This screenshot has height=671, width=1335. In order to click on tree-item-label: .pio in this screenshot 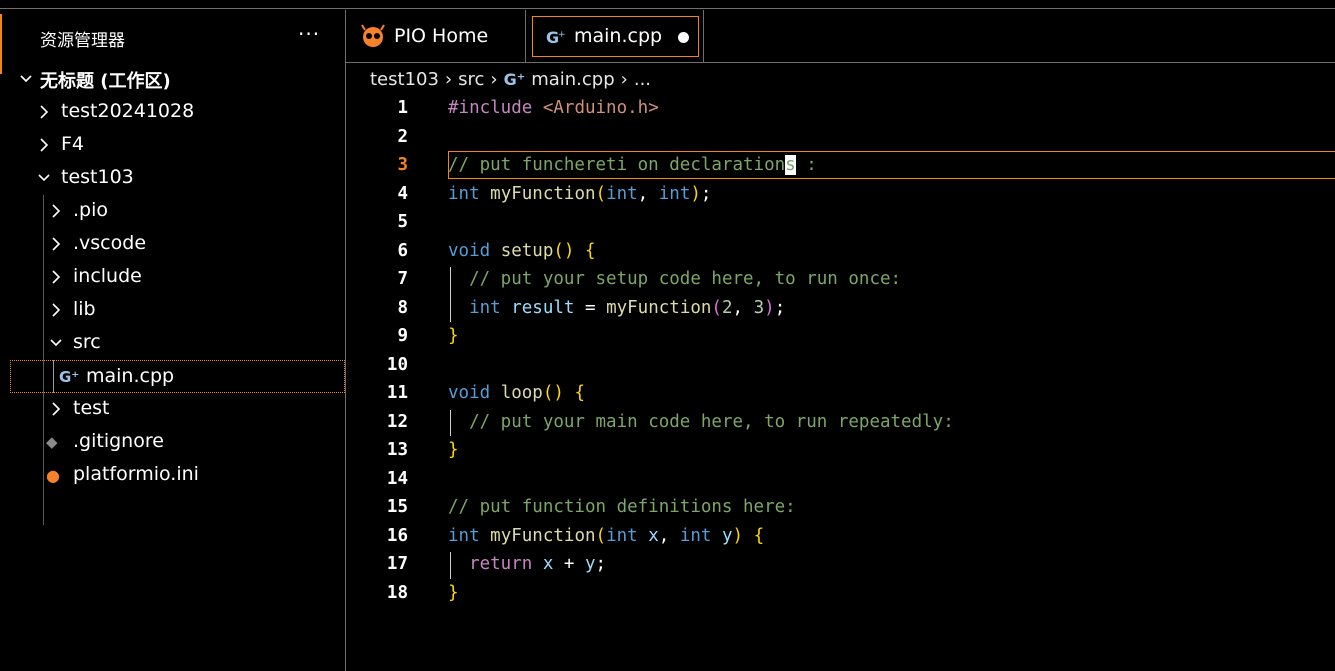, I will do `click(91, 210)`.